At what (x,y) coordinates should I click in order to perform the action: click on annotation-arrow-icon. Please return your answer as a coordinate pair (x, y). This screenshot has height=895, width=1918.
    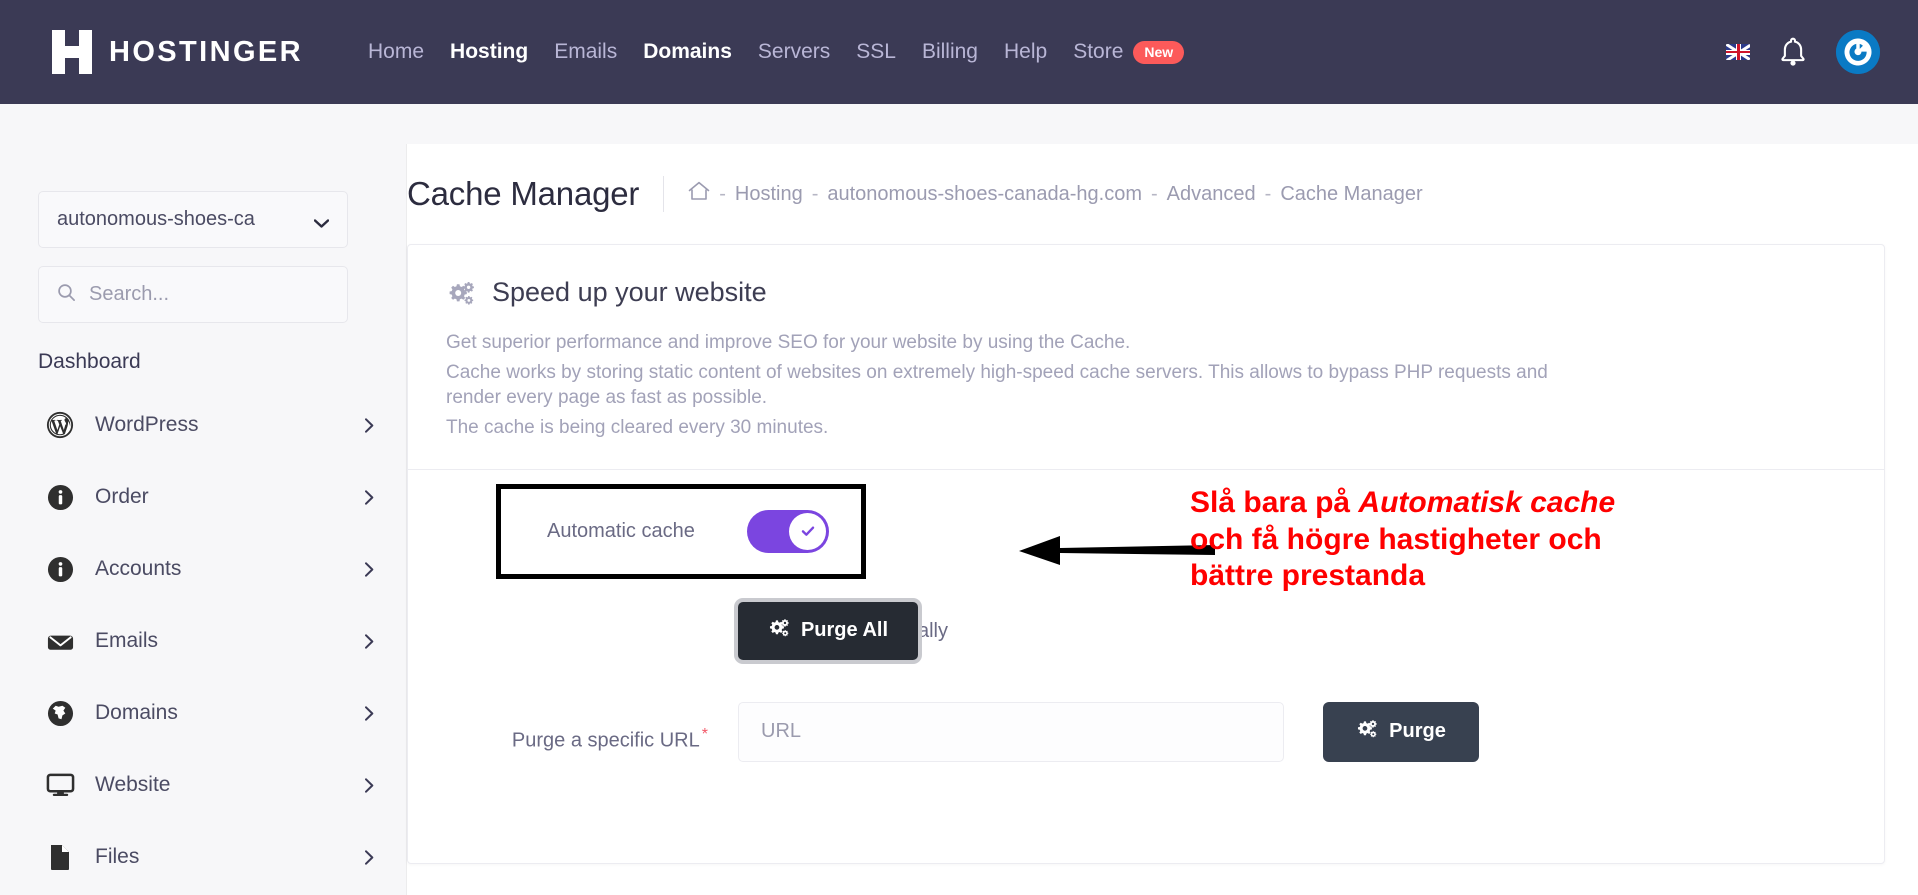
    Looking at the image, I should click on (1115, 550).